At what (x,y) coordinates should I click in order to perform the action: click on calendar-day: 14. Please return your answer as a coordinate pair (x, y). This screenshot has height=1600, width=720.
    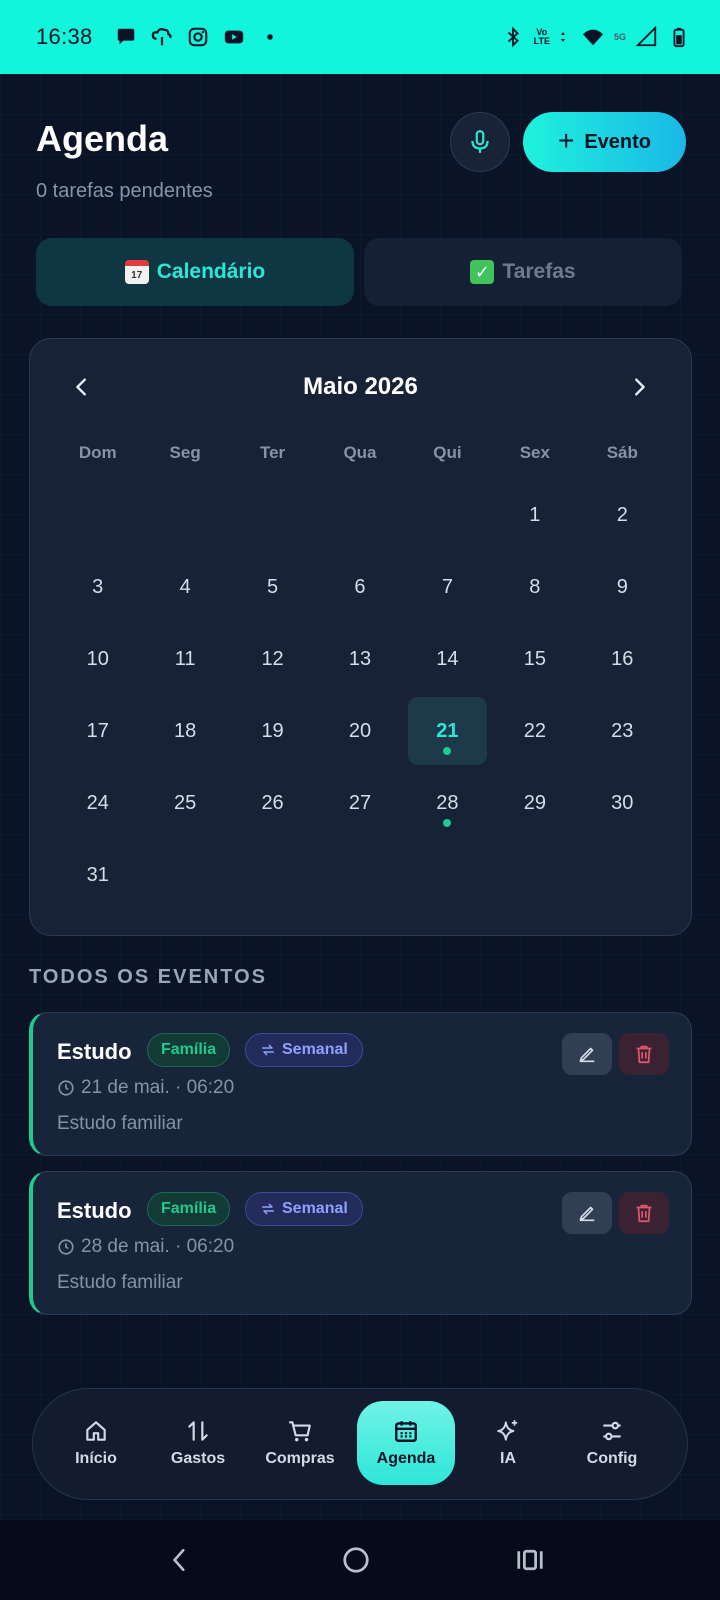
    Looking at the image, I should click on (447, 659).